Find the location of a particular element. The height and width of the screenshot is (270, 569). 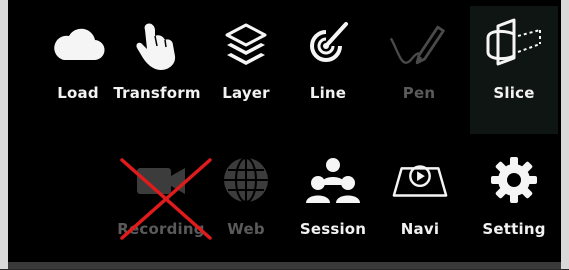

transform-button: Transform is located at coordinates (157, 74).